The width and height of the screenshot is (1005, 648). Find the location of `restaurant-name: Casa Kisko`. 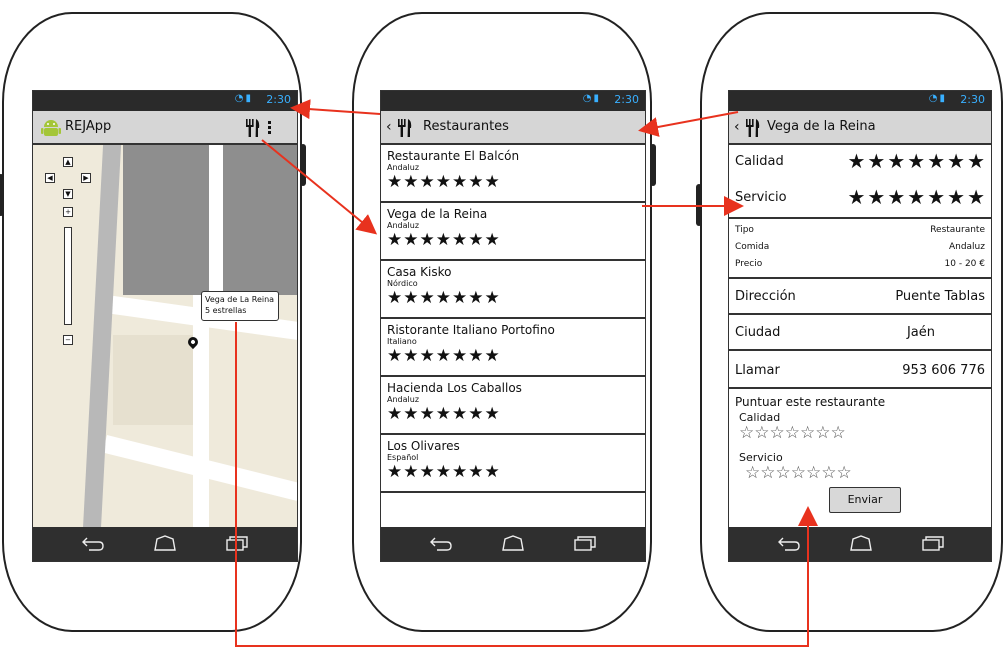

restaurant-name: Casa Kisko is located at coordinates (419, 272).